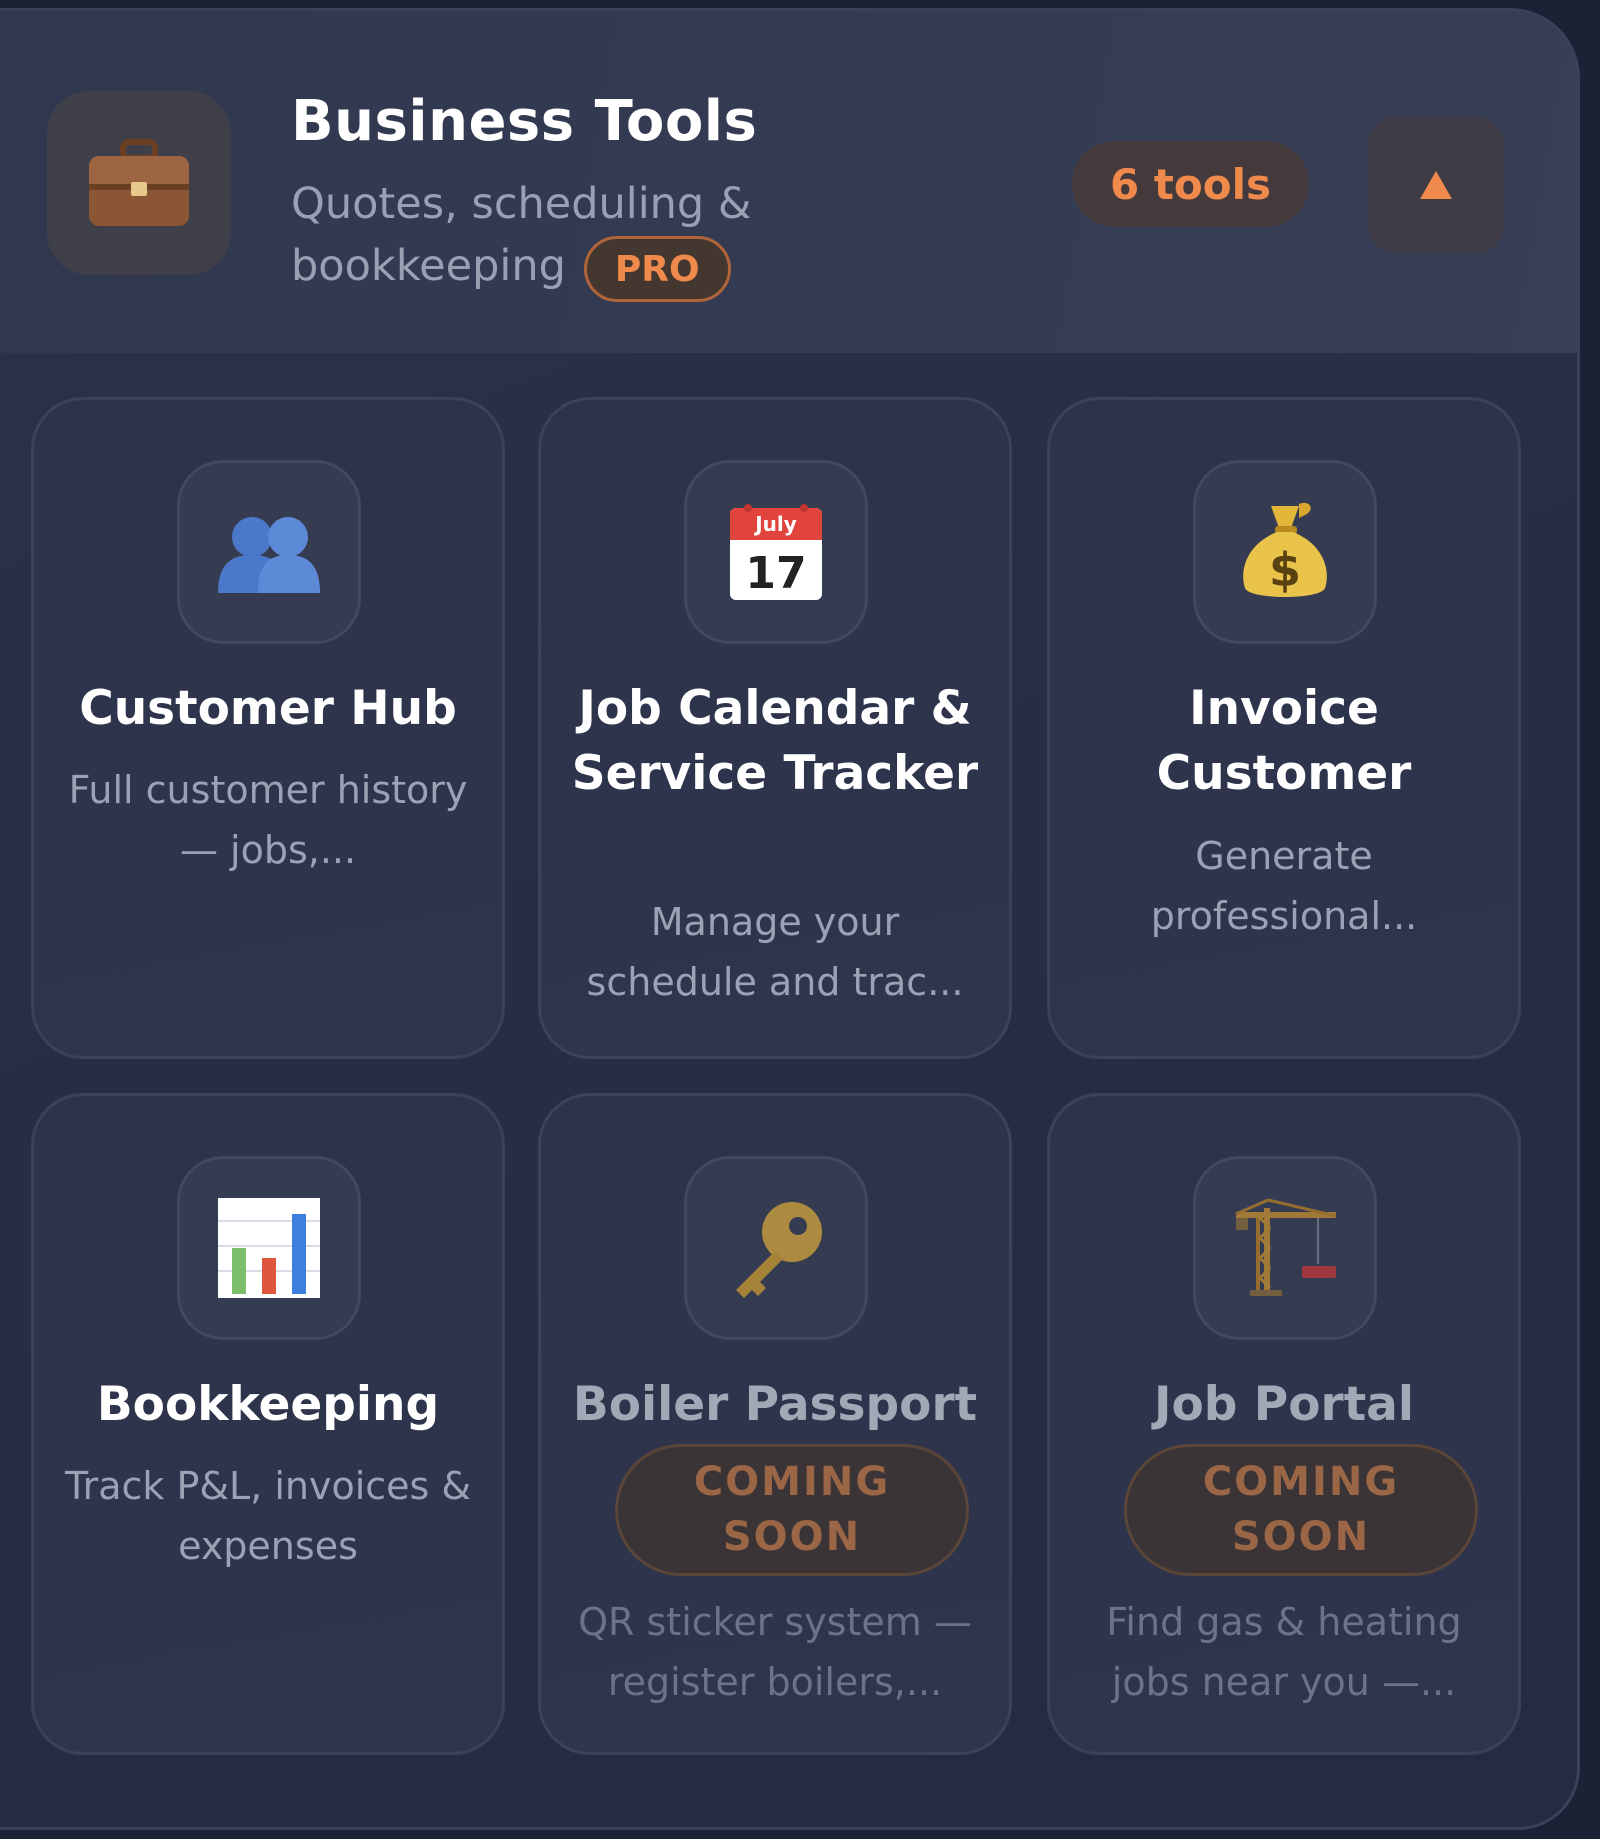 The image size is (1600, 1839). I want to click on calendar-day: 17, so click(775, 573).